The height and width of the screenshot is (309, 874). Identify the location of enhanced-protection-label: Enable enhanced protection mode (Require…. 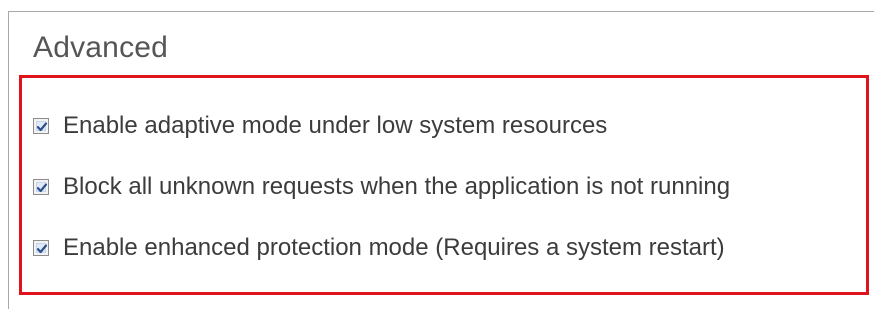
(394, 248).